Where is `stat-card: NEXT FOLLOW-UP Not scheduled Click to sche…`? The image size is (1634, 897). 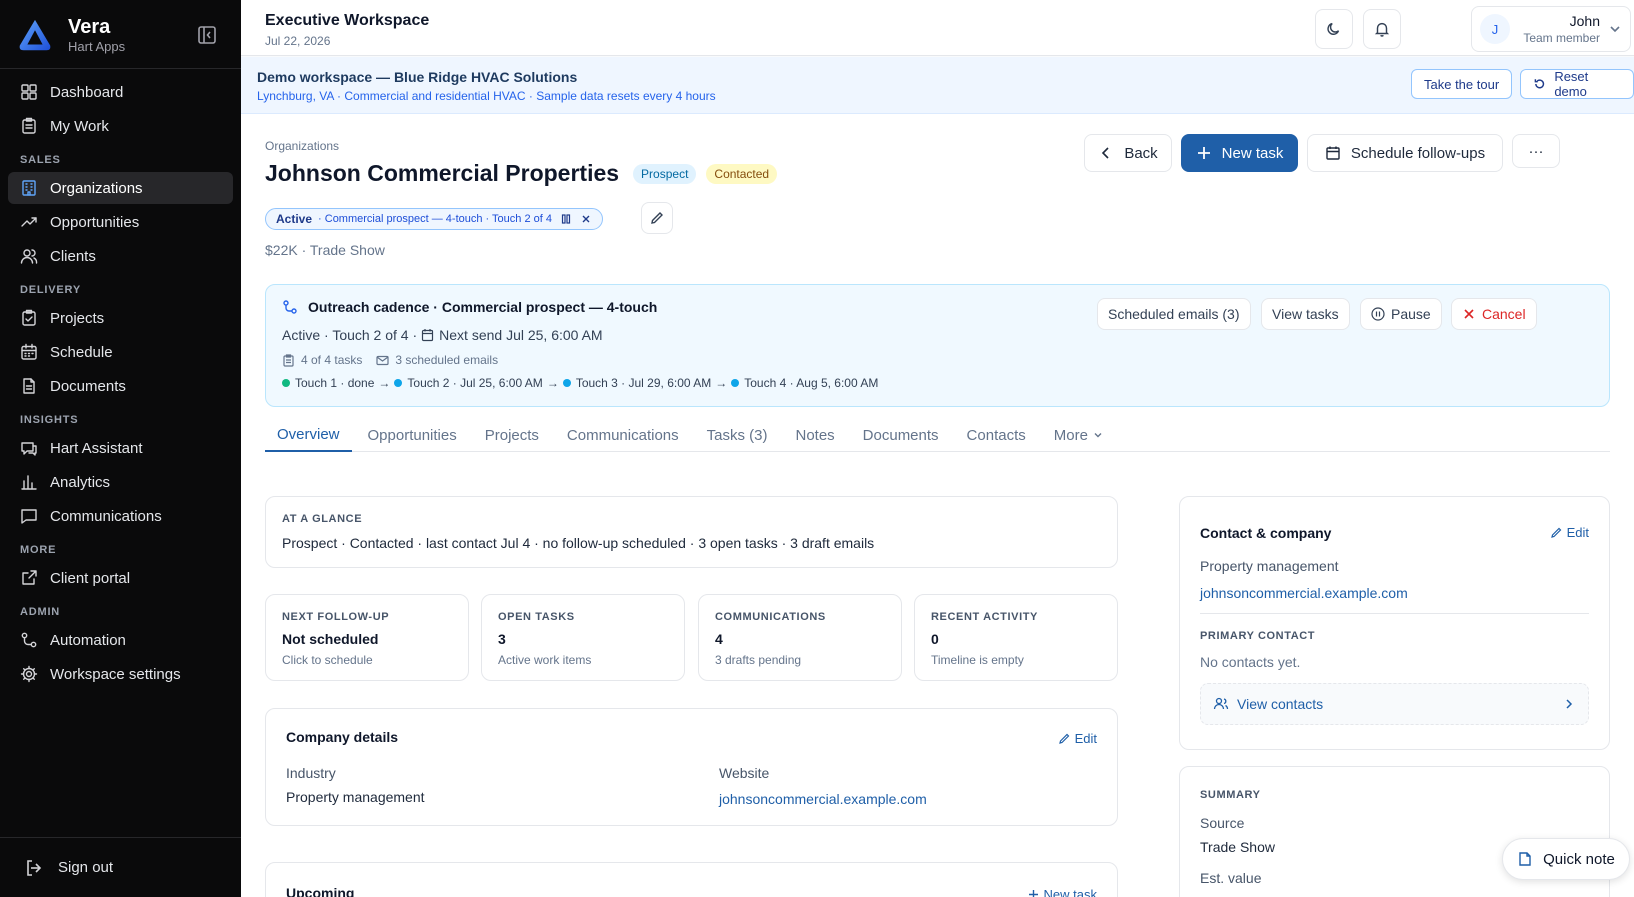
stat-card: NEXT FOLLOW-UP Not scheduled Click to sche… is located at coordinates (367, 637).